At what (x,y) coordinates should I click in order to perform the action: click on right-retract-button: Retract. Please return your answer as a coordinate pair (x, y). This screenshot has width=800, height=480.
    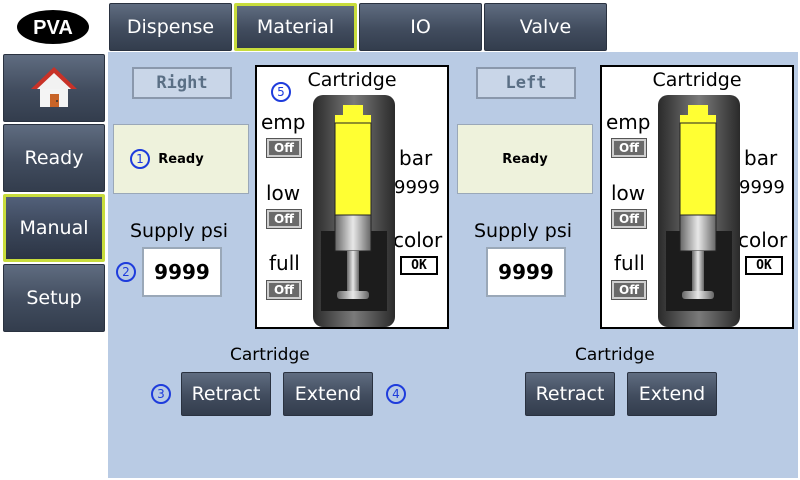
    Looking at the image, I should click on (226, 394).